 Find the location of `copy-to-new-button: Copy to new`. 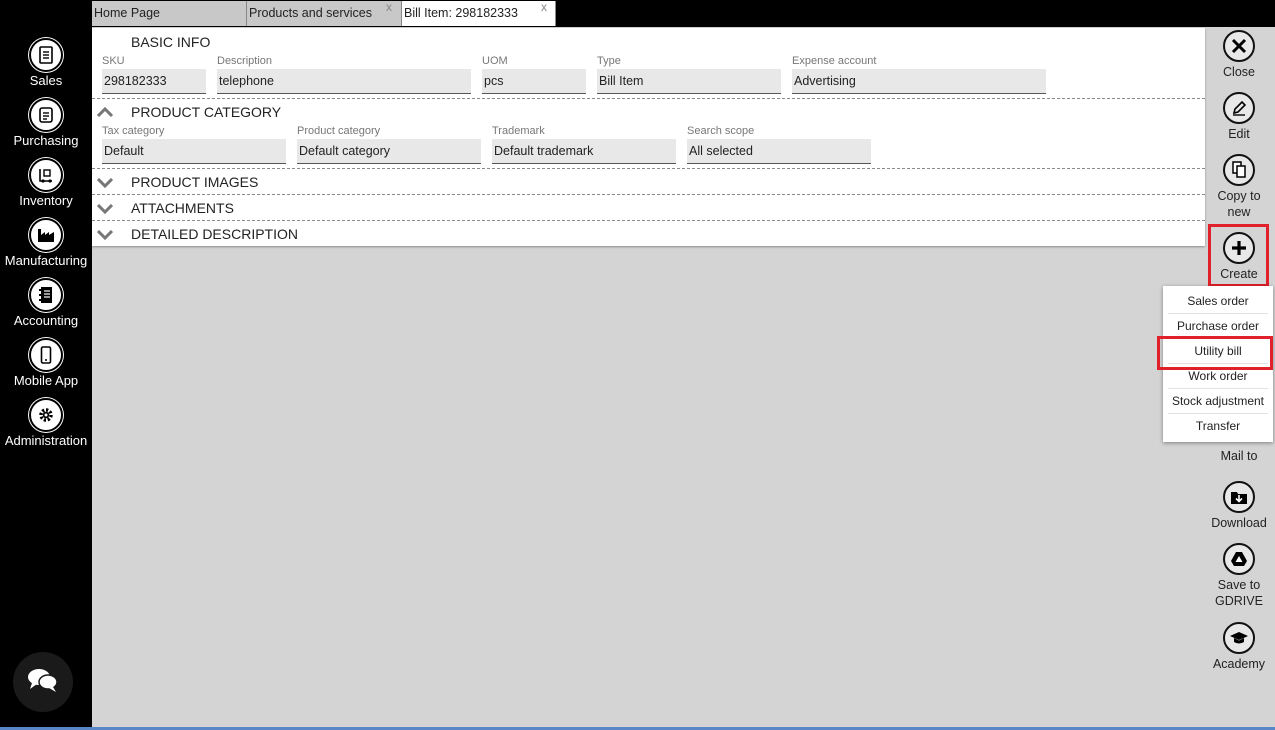

copy-to-new-button: Copy to new is located at coordinates (1239, 187).